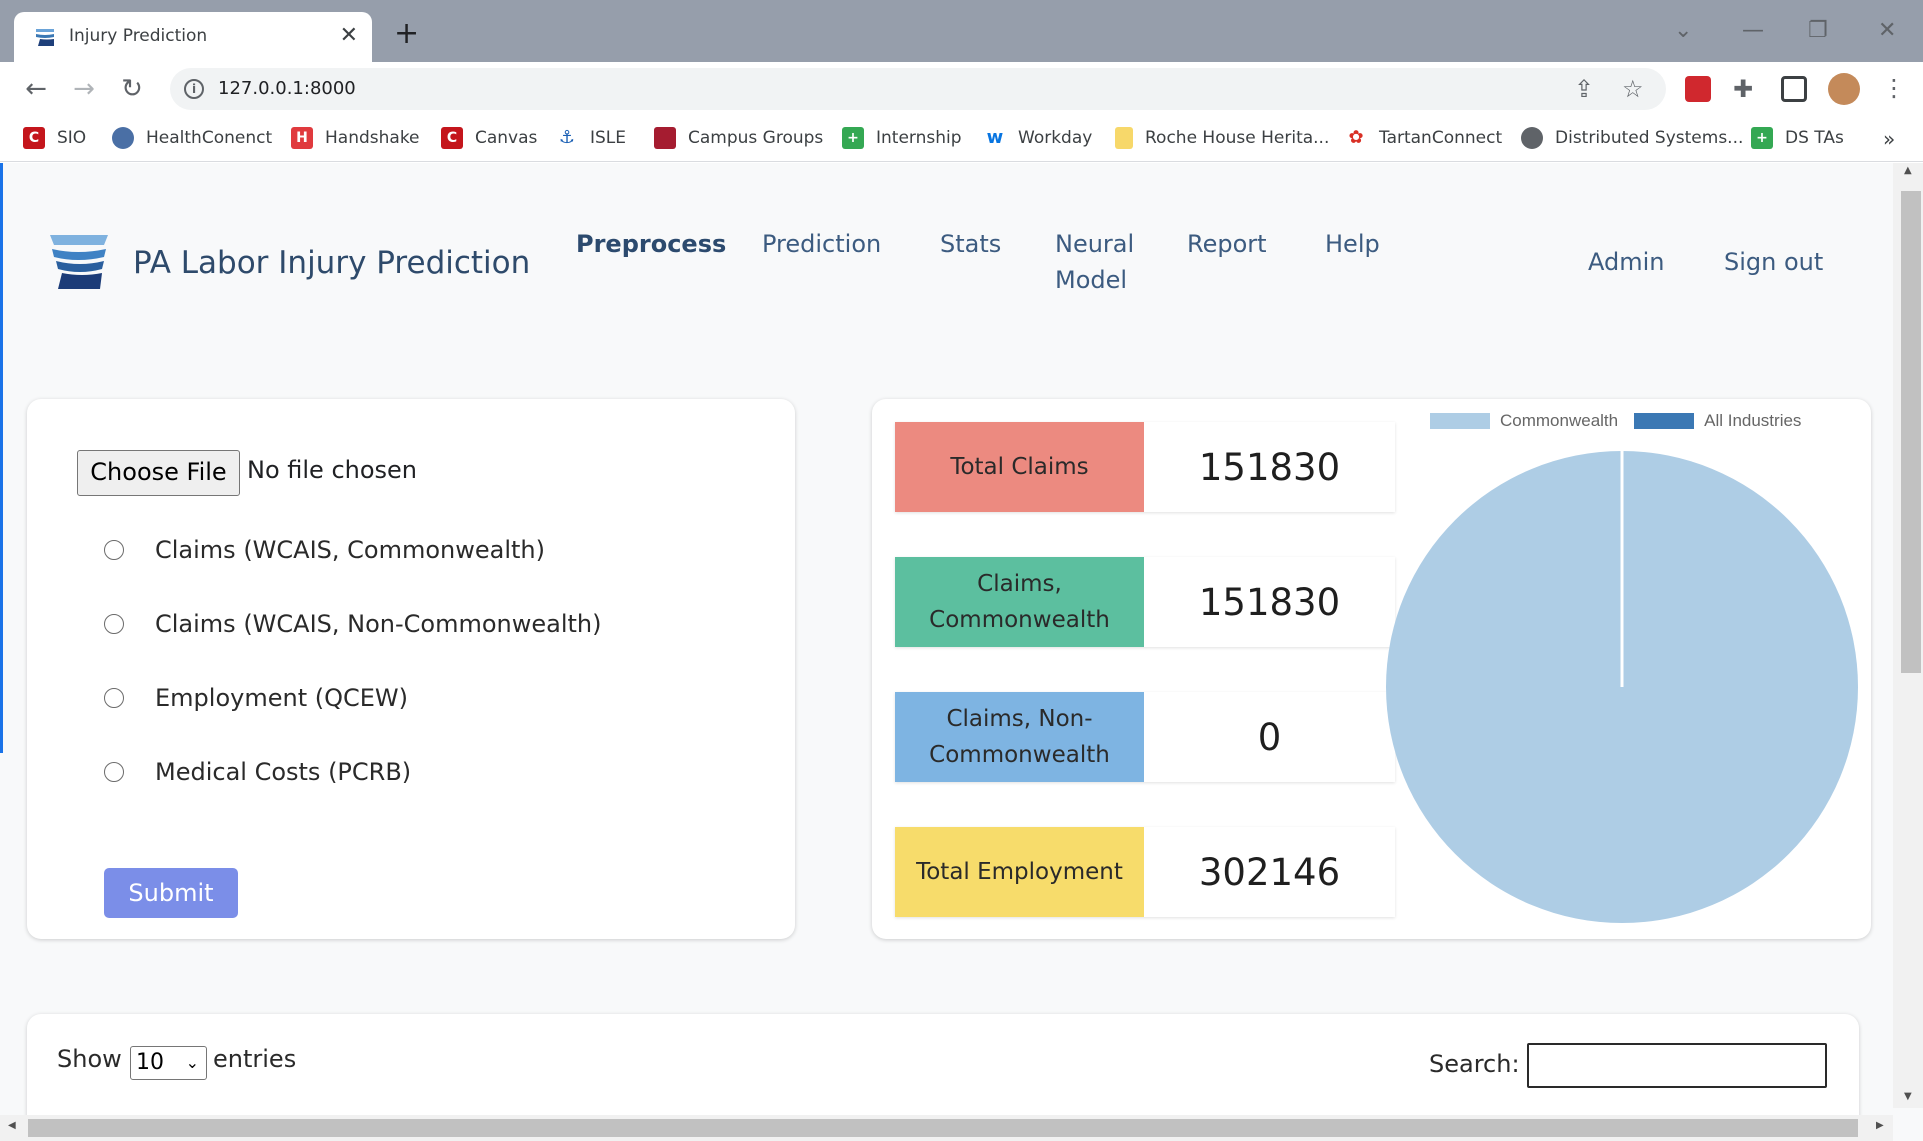  I want to click on nav-prediction: Prediction, so click(821, 244).